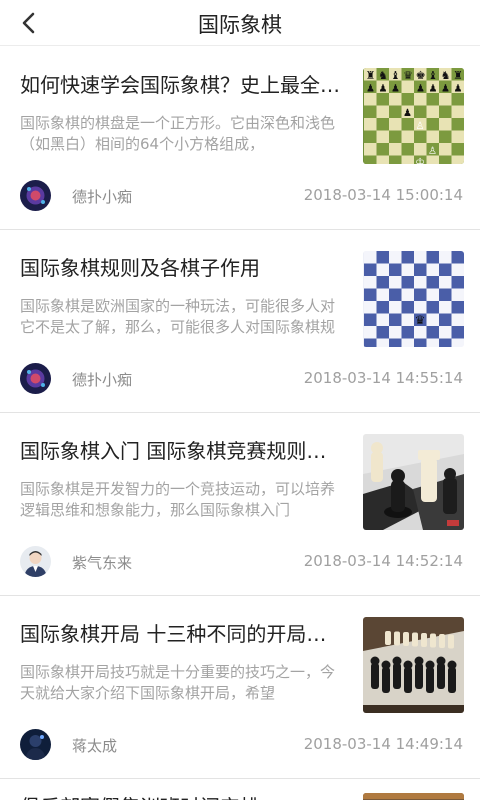 This screenshot has width=480, height=800. What do you see at coordinates (94, 745) in the screenshot?
I see `author-name: 蒋太成` at bounding box center [94, 745].